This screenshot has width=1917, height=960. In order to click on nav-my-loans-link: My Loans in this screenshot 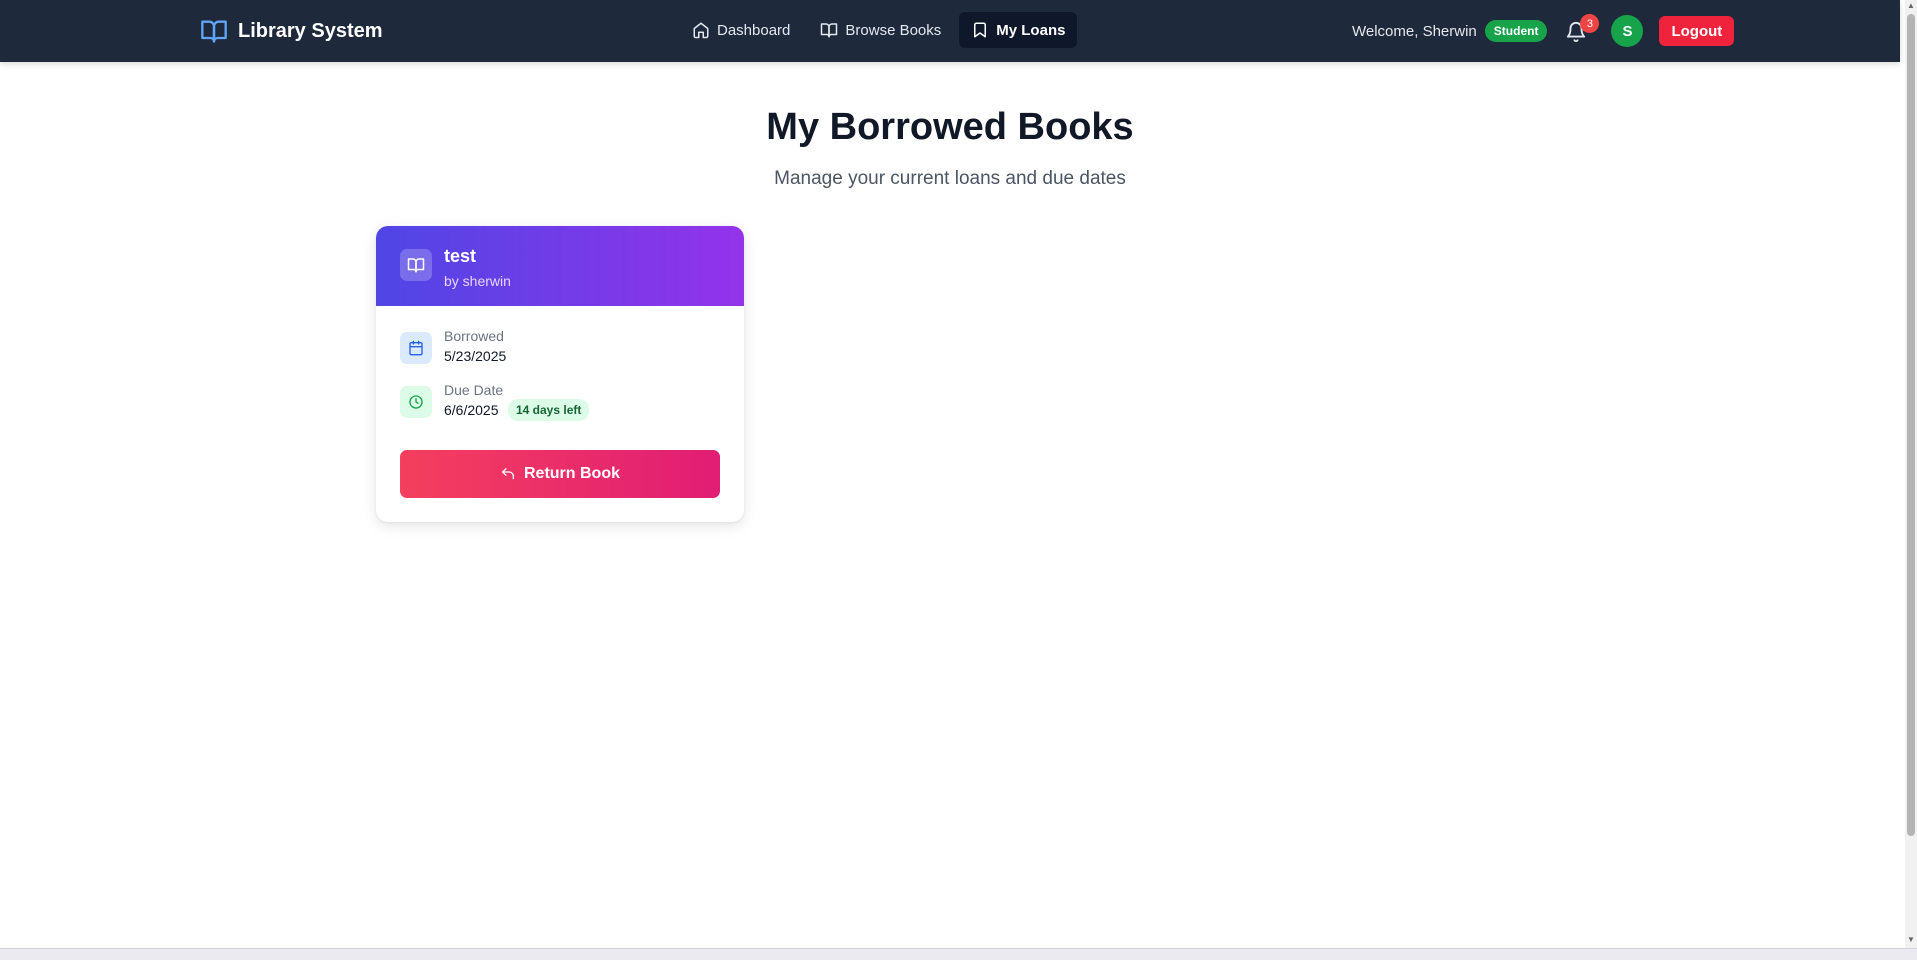, I will do `click(1018, 30)`.